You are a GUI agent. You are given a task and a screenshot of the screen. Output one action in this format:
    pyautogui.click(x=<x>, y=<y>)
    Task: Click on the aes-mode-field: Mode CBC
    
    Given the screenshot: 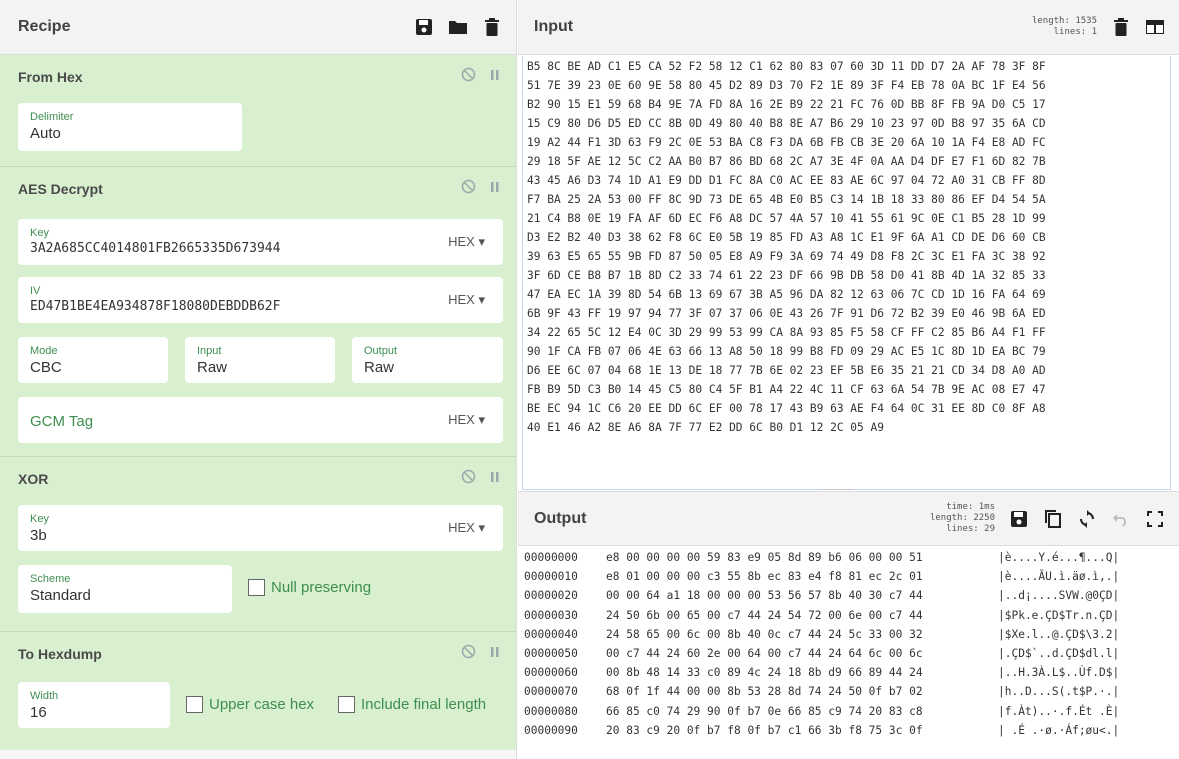 What is the action you would take?
    pyautogui.click(x=93, y=360)
    